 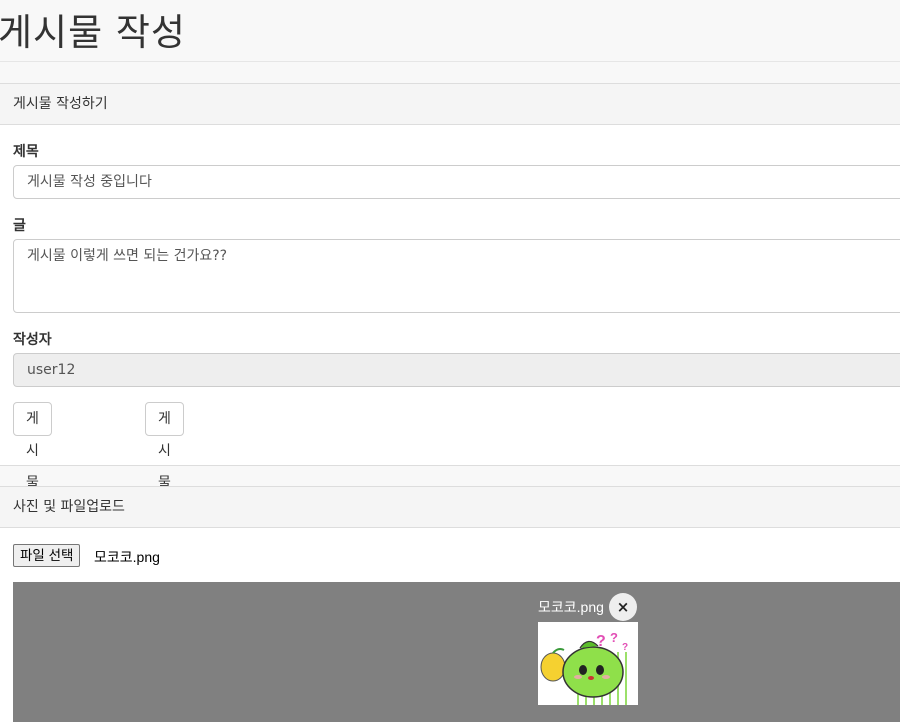 I want to click on title-input: 게시물 작성 중입니다, so click(x=456, y=182).